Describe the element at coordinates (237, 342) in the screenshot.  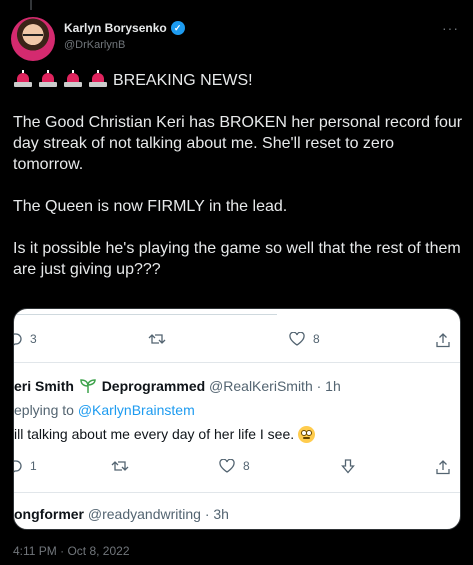
I see `top-action-bar: 3 8` at that location.